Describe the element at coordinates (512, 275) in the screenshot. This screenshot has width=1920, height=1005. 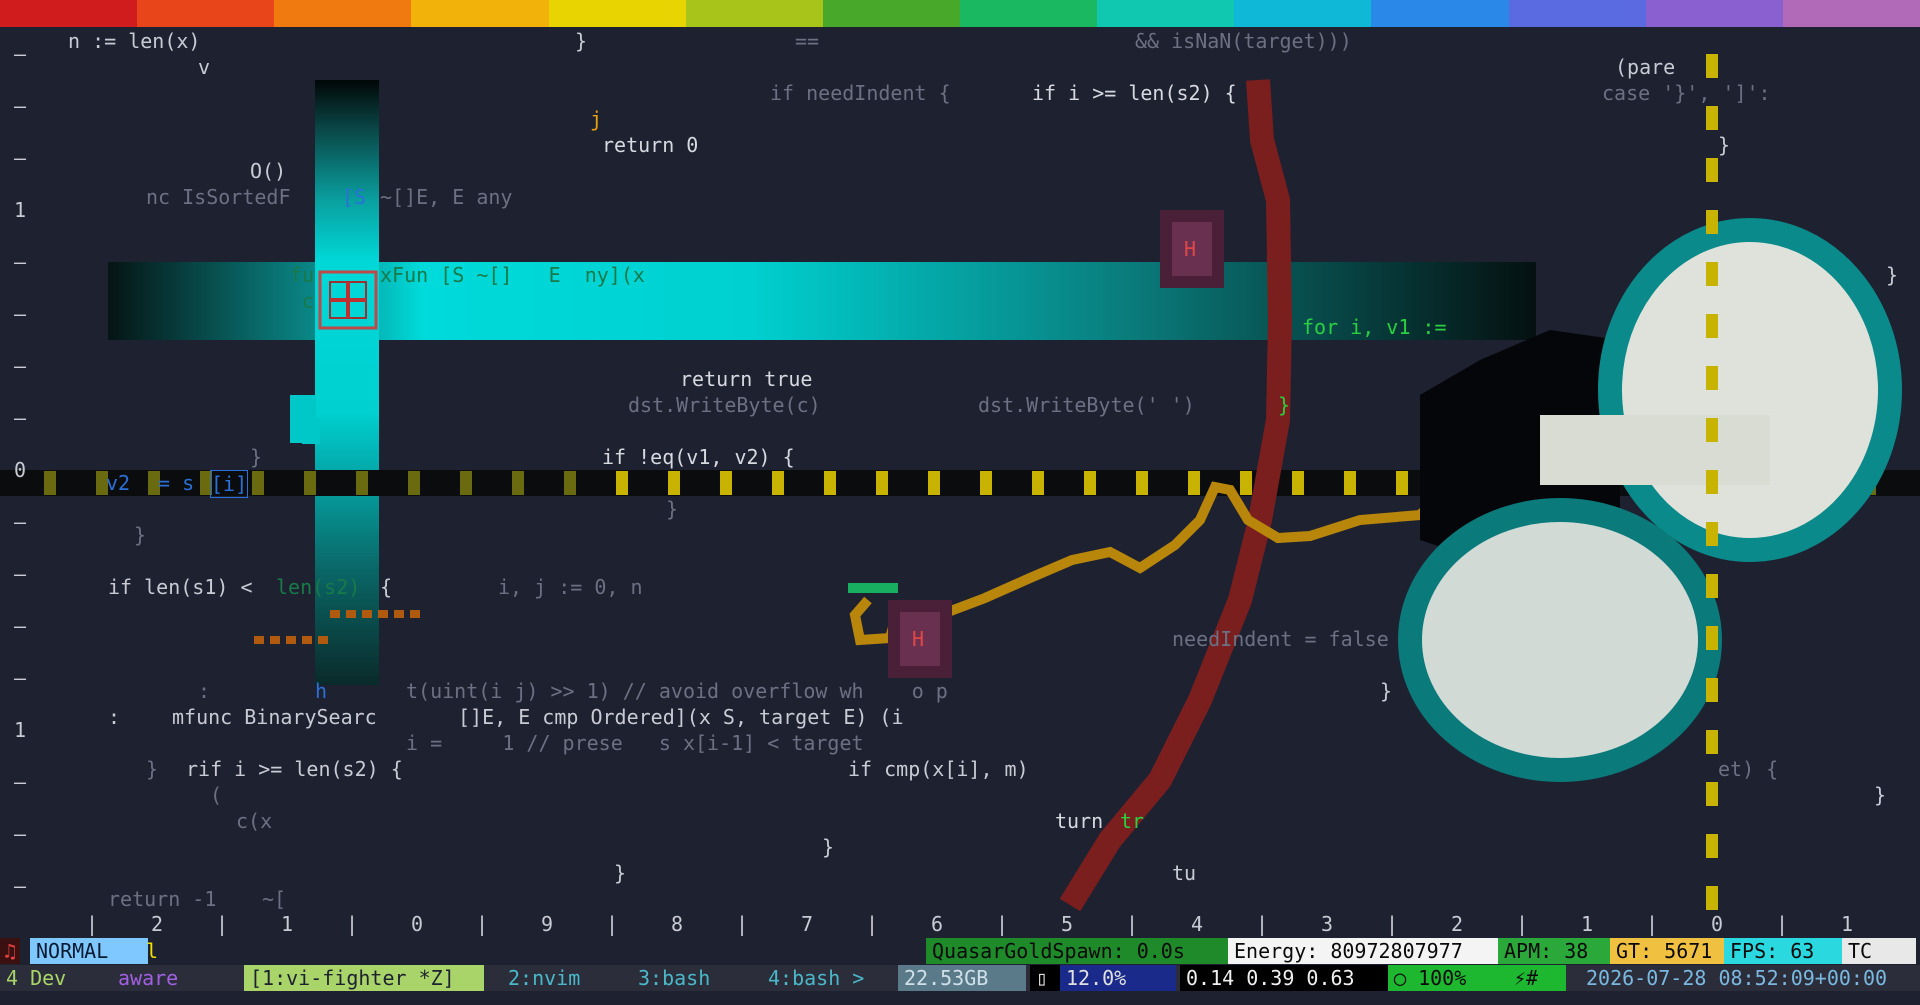
I see `code-line: xFun [S ~[] E ny](x` at that location.